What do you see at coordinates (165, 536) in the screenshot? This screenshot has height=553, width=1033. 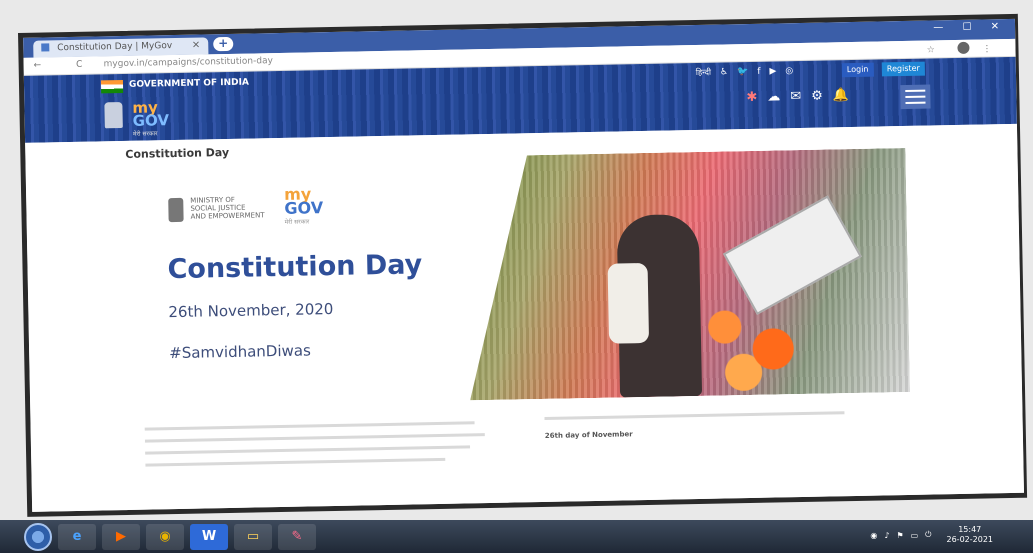 I see `chrome-icon: ◉` at bounding box center [165, 536].